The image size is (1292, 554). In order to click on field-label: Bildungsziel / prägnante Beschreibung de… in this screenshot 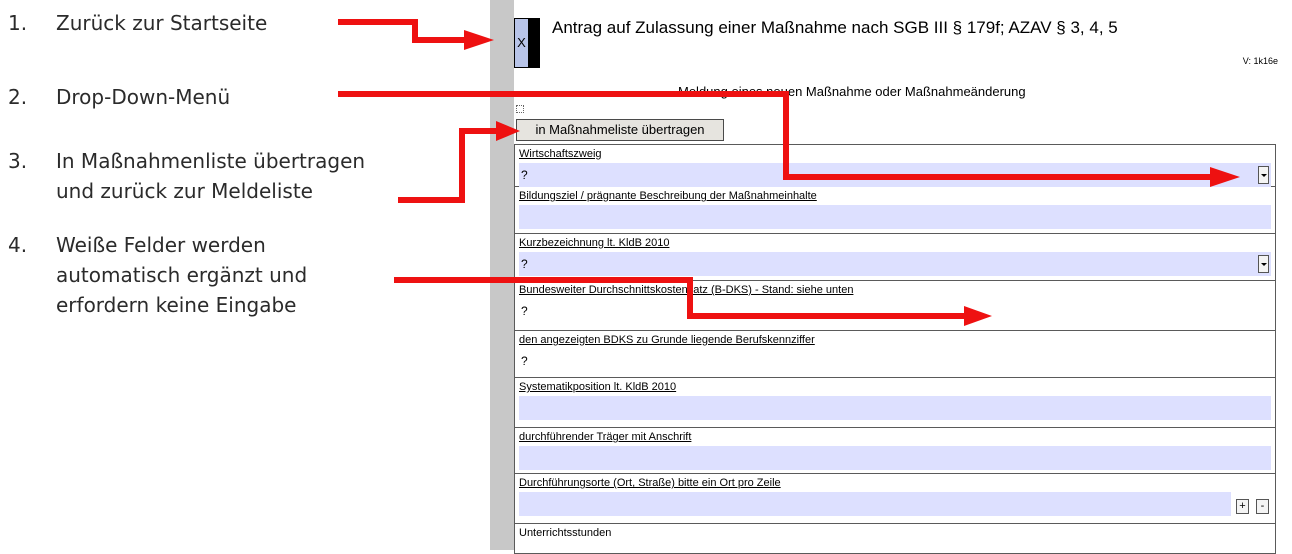, I will do `click(668, 196)`.